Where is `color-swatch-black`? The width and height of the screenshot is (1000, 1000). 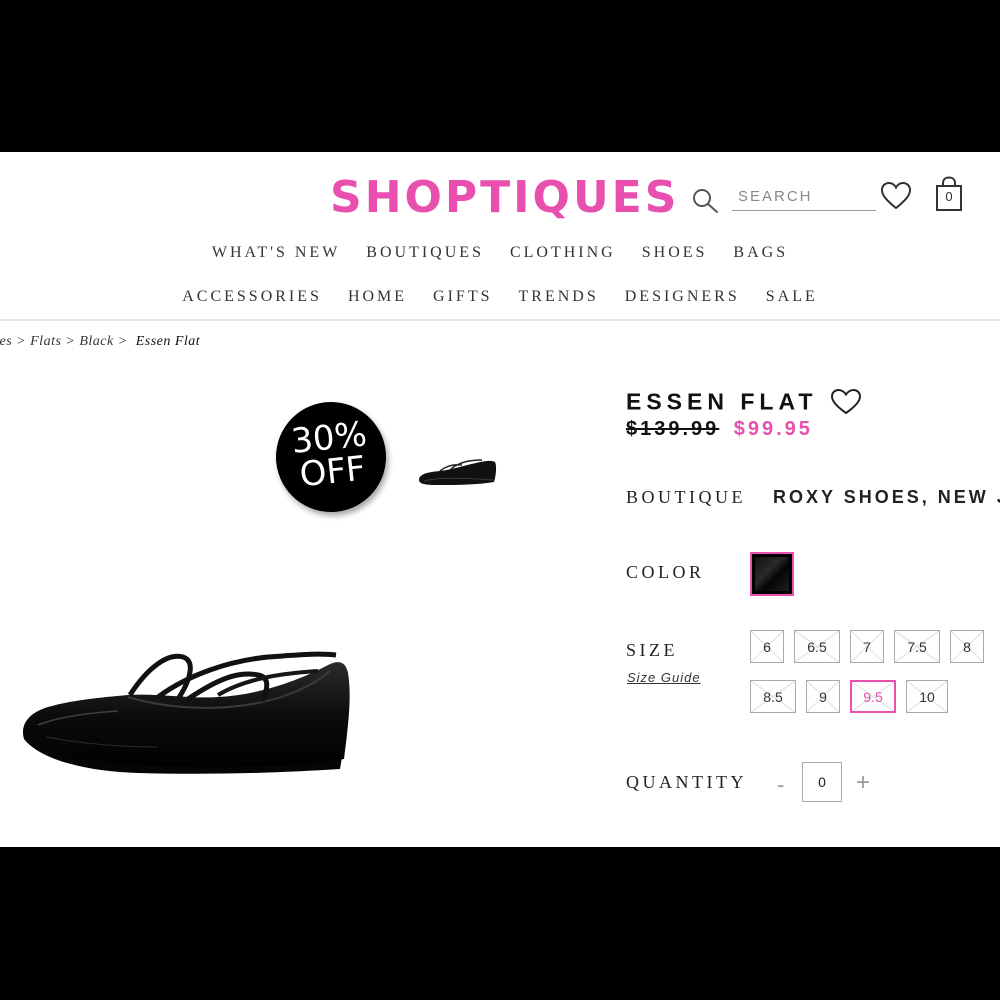 color-swatch-black is located at coordinates (772, 574).